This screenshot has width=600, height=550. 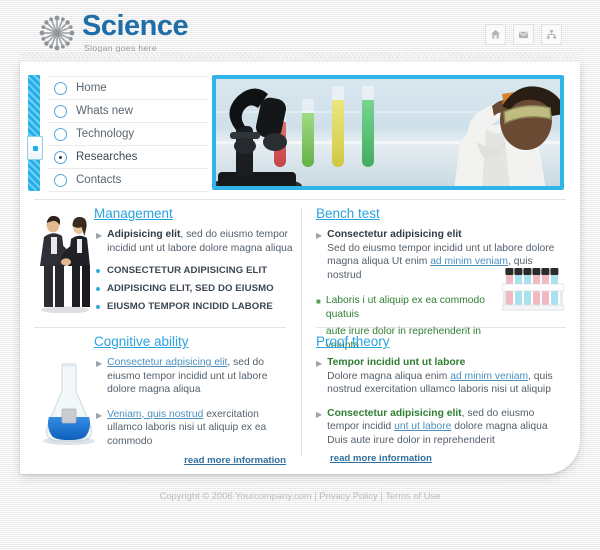 What do you see at coordinates (69, 404) in the screenshot?
I see `blue-flask-photo` at bounding box center [69, 404].